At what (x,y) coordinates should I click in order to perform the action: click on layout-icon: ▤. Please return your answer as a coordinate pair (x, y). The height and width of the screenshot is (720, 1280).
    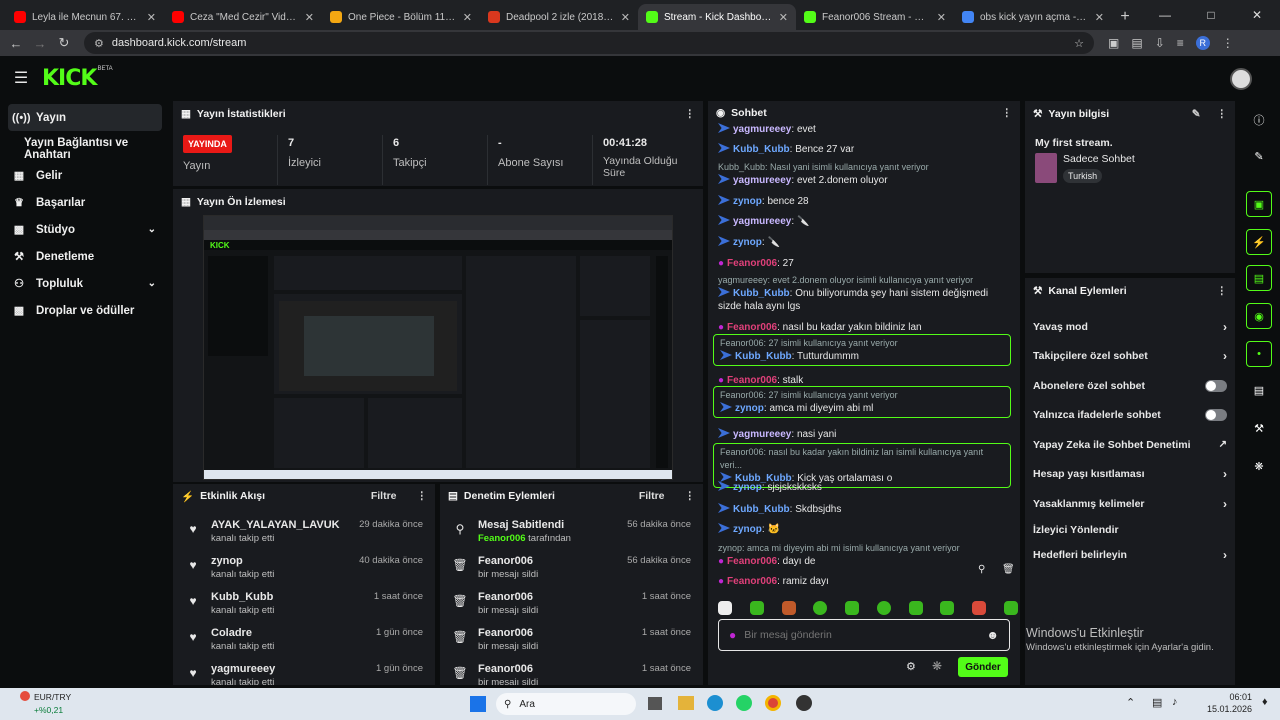
    Looking at the image, I should click on (1259, 390).